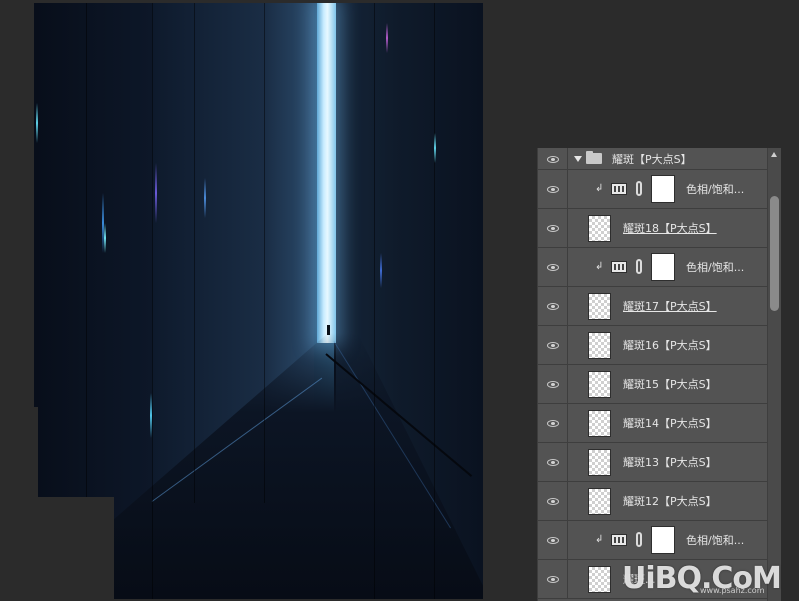 This screenshot has height=601, width=799. I want to click on layer-name: 耀斑18【P大点S】, so click(670, 228).